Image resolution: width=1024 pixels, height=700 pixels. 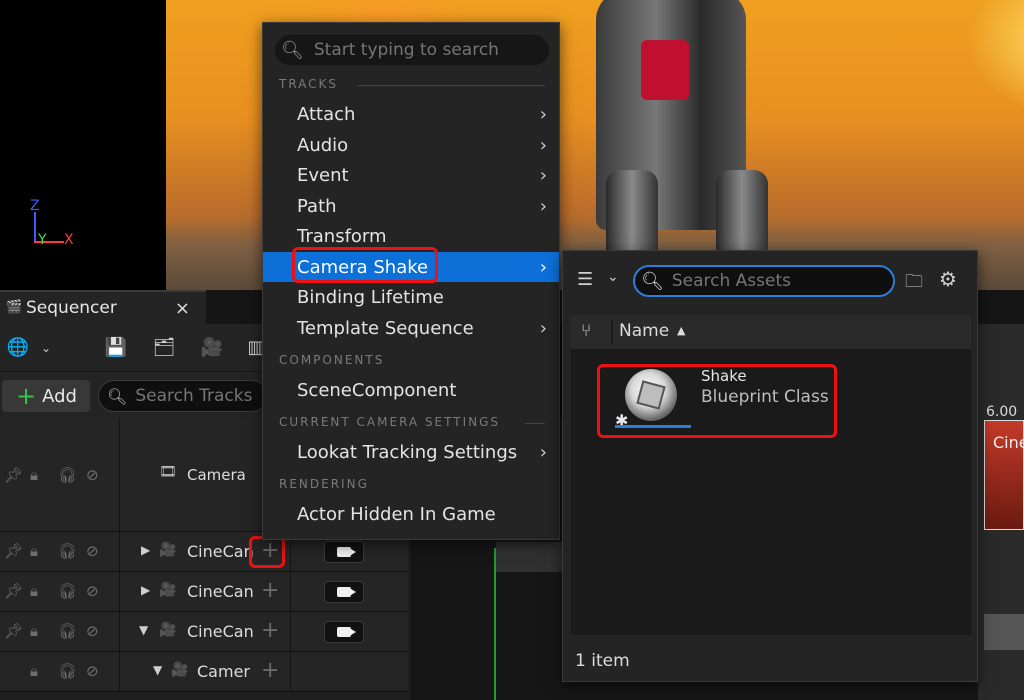 I want to click on playhead-line, so click(x=495, y=624).